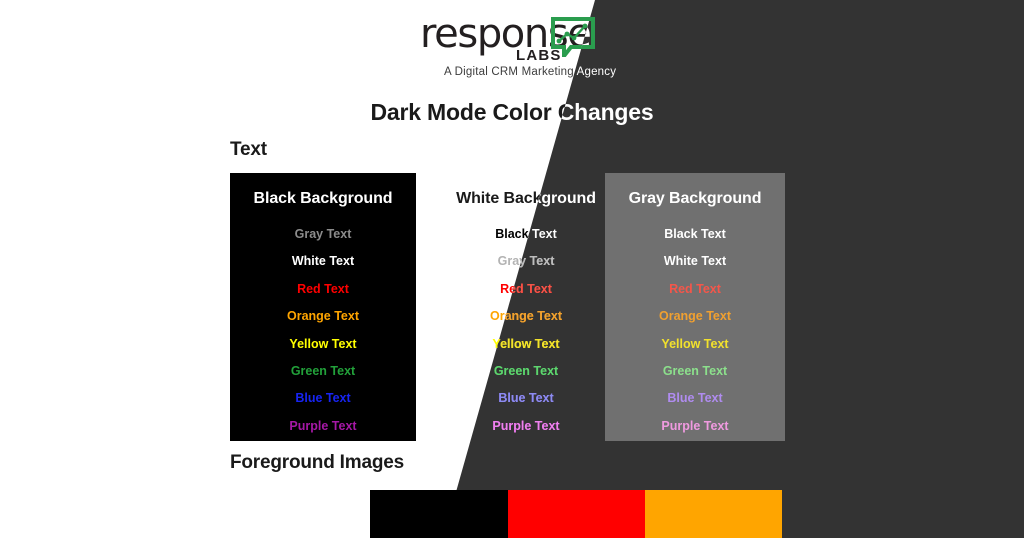  What do you see at coordinates (323, 234) in the screenshot?
I see `color-row: Gray Text` at bounding box center [323, 234].